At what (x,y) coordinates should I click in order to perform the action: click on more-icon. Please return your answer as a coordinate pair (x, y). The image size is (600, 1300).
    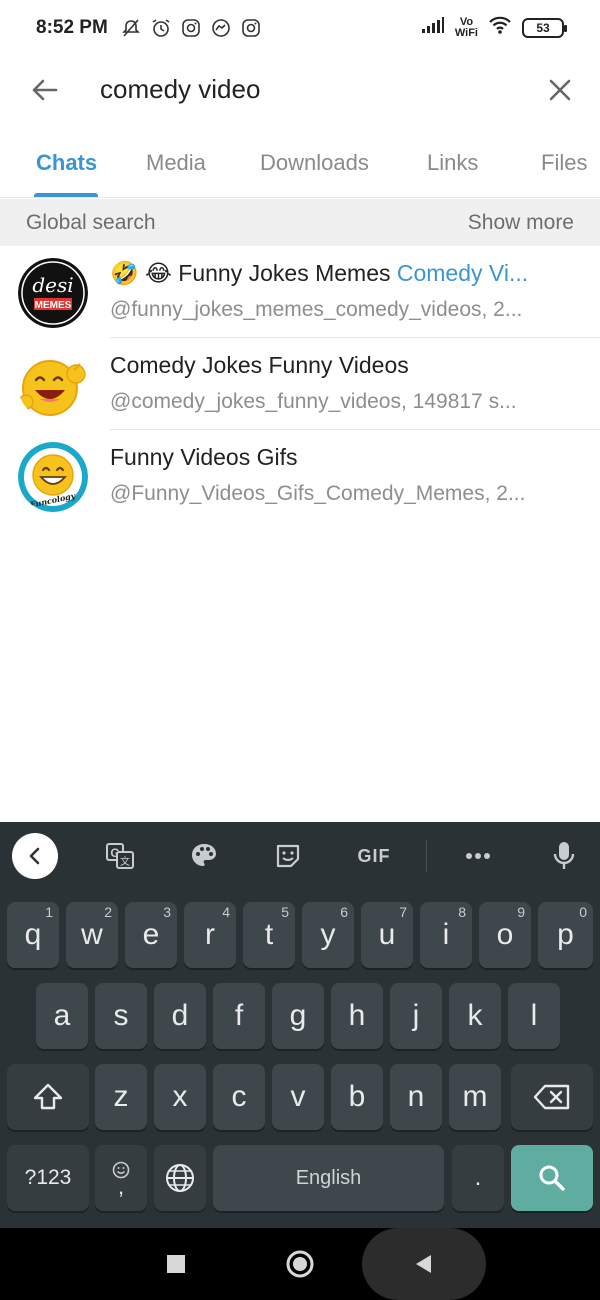
    Looking at the image, I should click on (478, 856).